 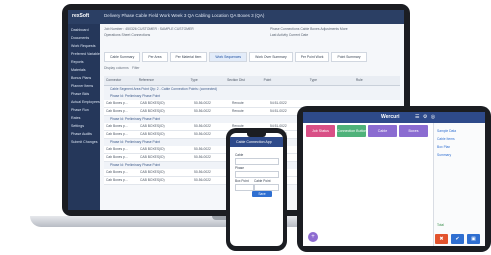 I want to click on tablet-logo: Wercuri, so click(x=390, y=117).